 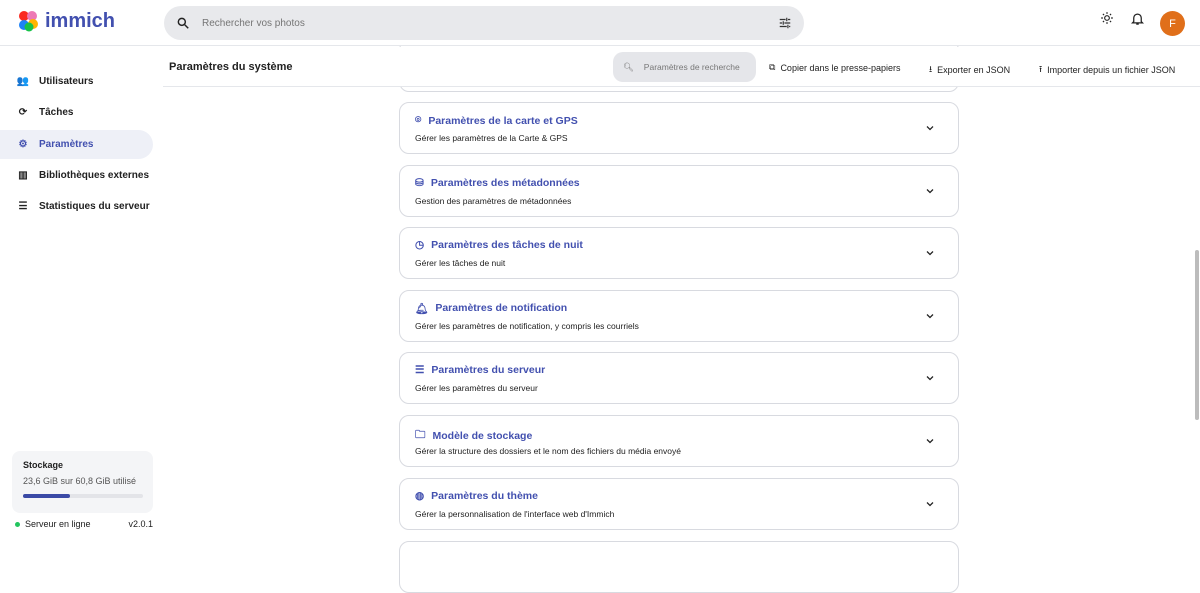 I want to click on storage-bar-fill, so click(x=46, y=496).